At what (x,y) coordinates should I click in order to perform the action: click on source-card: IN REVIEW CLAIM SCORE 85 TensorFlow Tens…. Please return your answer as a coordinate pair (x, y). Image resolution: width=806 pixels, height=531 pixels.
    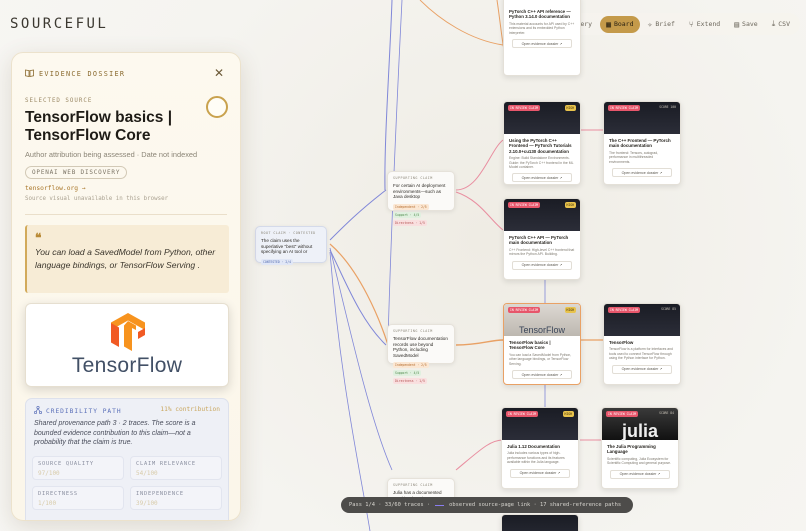
    Looking at the image, I should click on (642, 344).